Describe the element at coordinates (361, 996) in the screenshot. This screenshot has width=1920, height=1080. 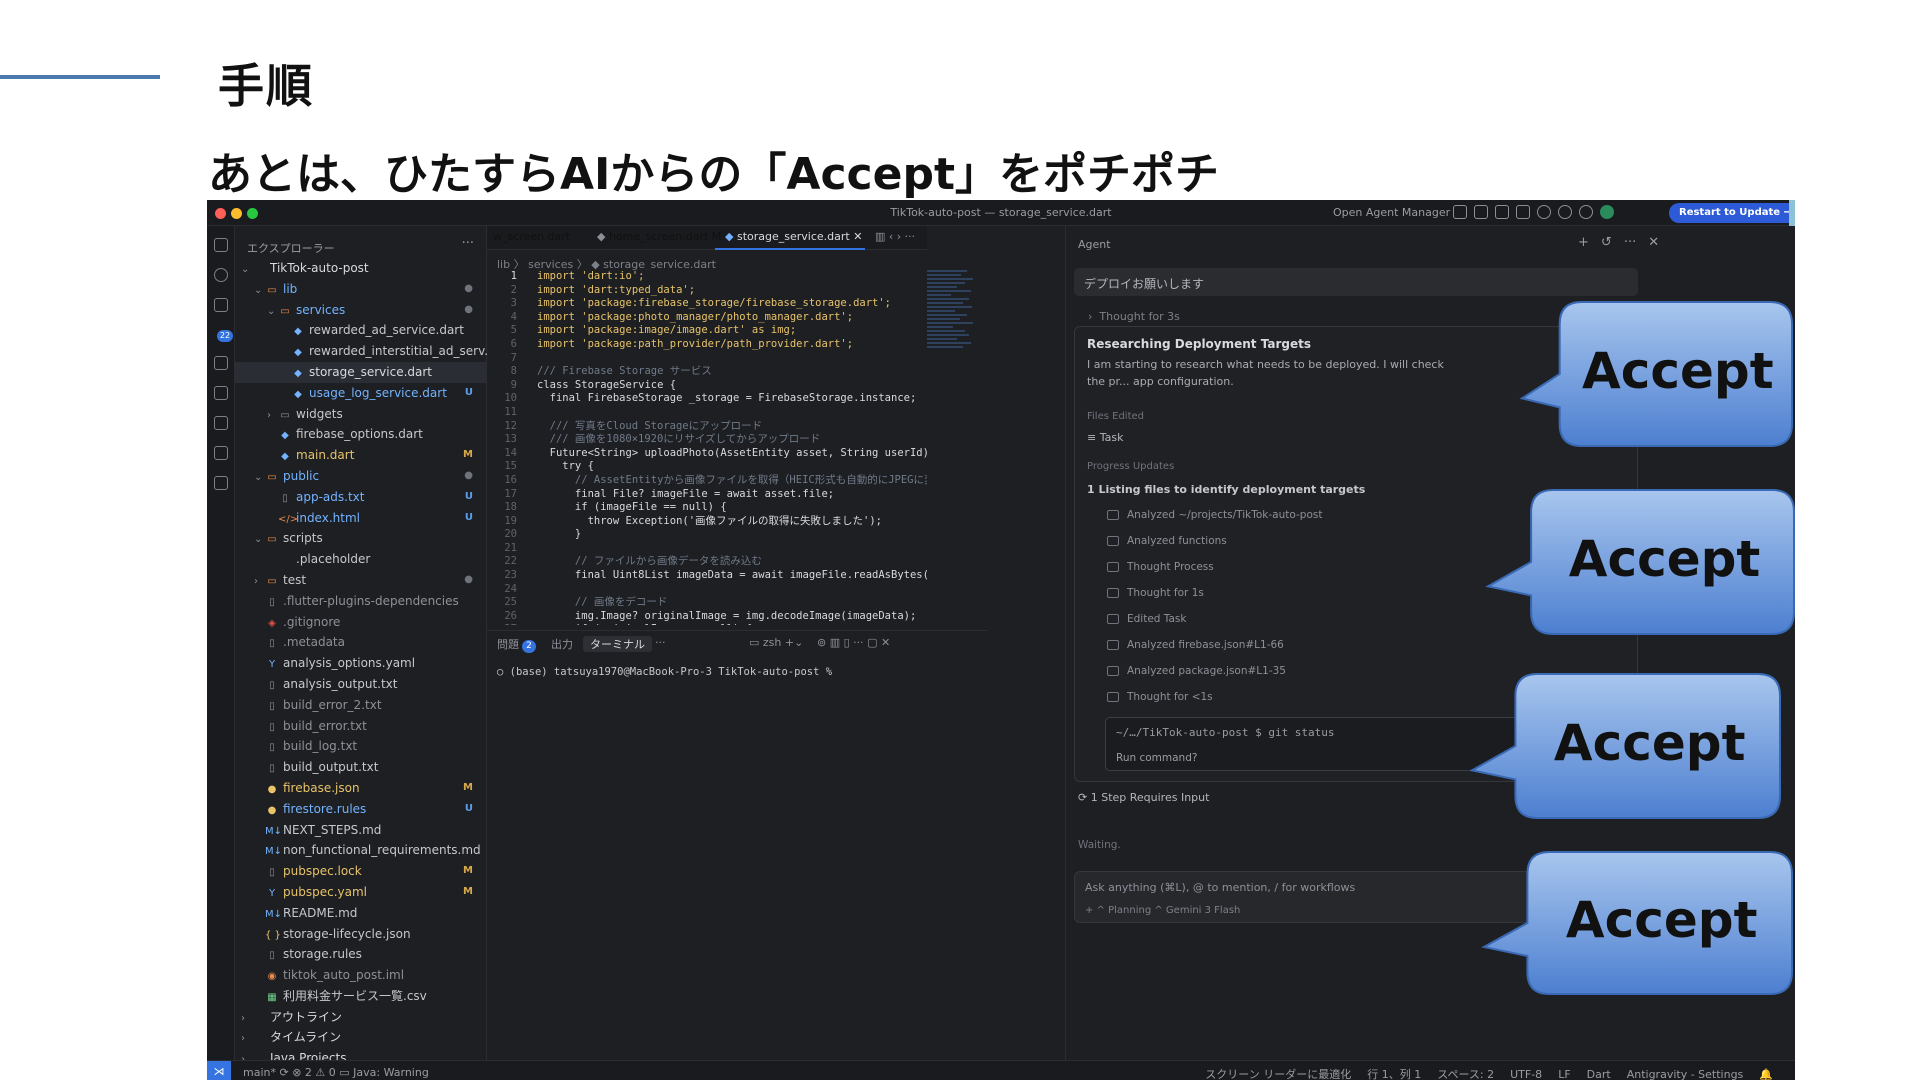
I see `file-tree-item: ▦ 利用料金サービス一覧.csv` at that location.